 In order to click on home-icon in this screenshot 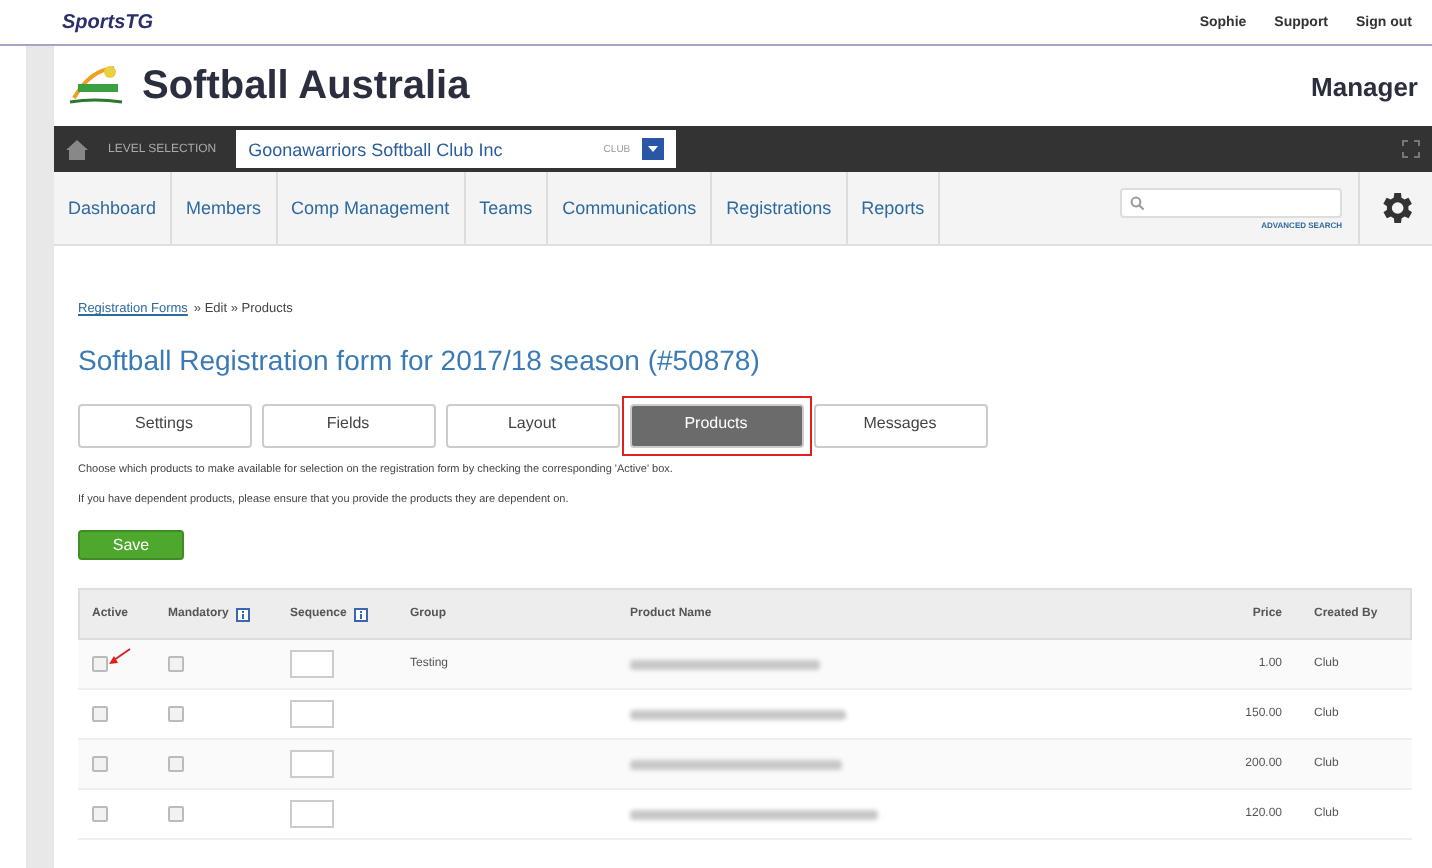, I will do `click(77, 149)`.